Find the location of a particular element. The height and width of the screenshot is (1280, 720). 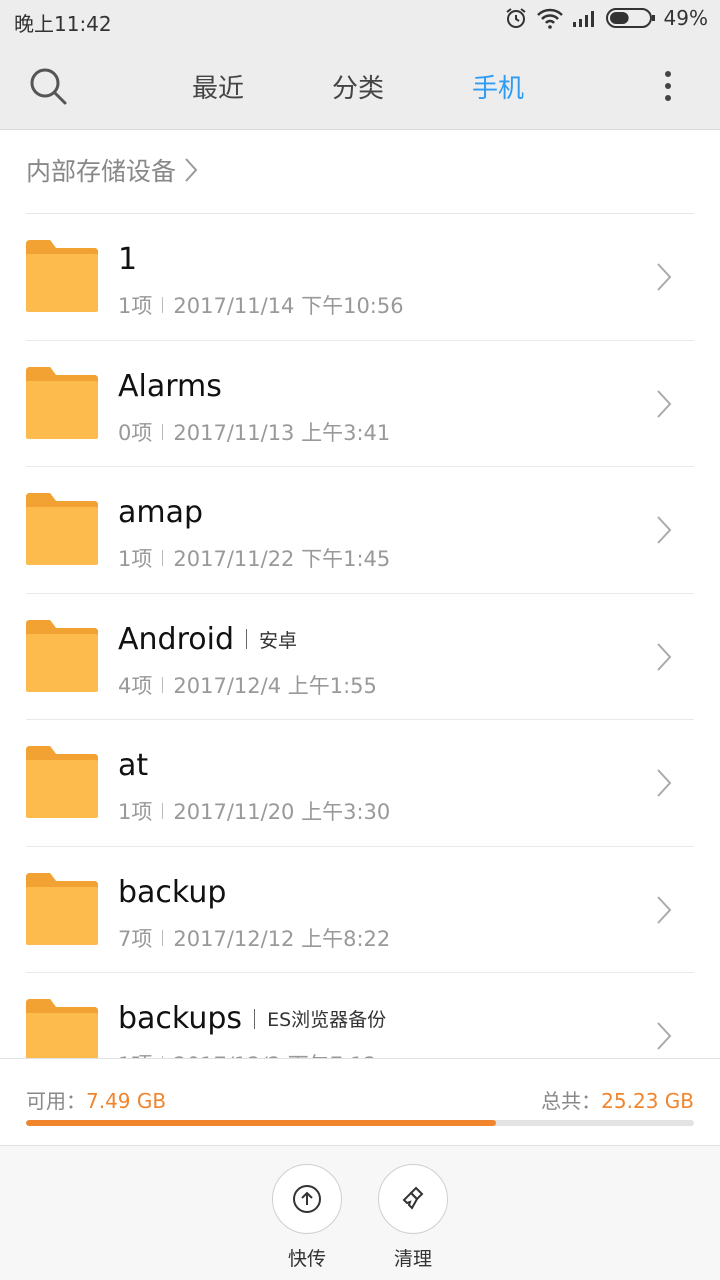

folder-name: amap is located at coordinates (161, 512).